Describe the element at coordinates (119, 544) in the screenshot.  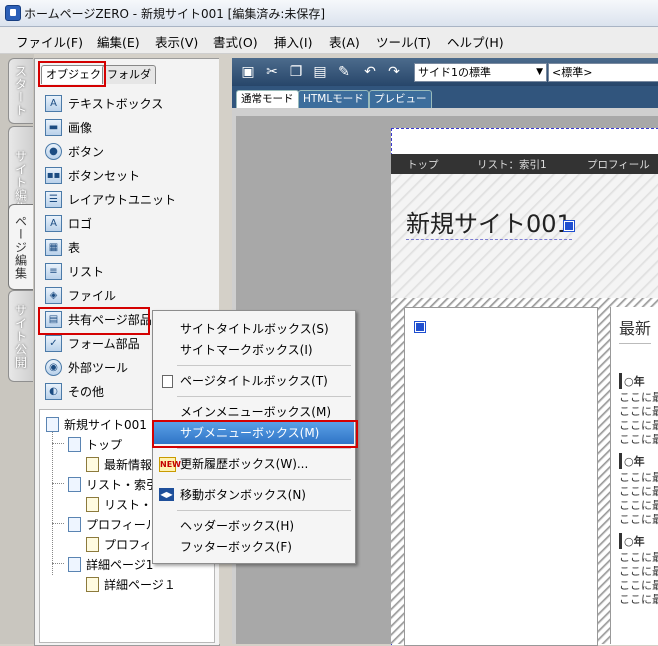
I see `tree-node-profile-child: プロフィ` at that location.